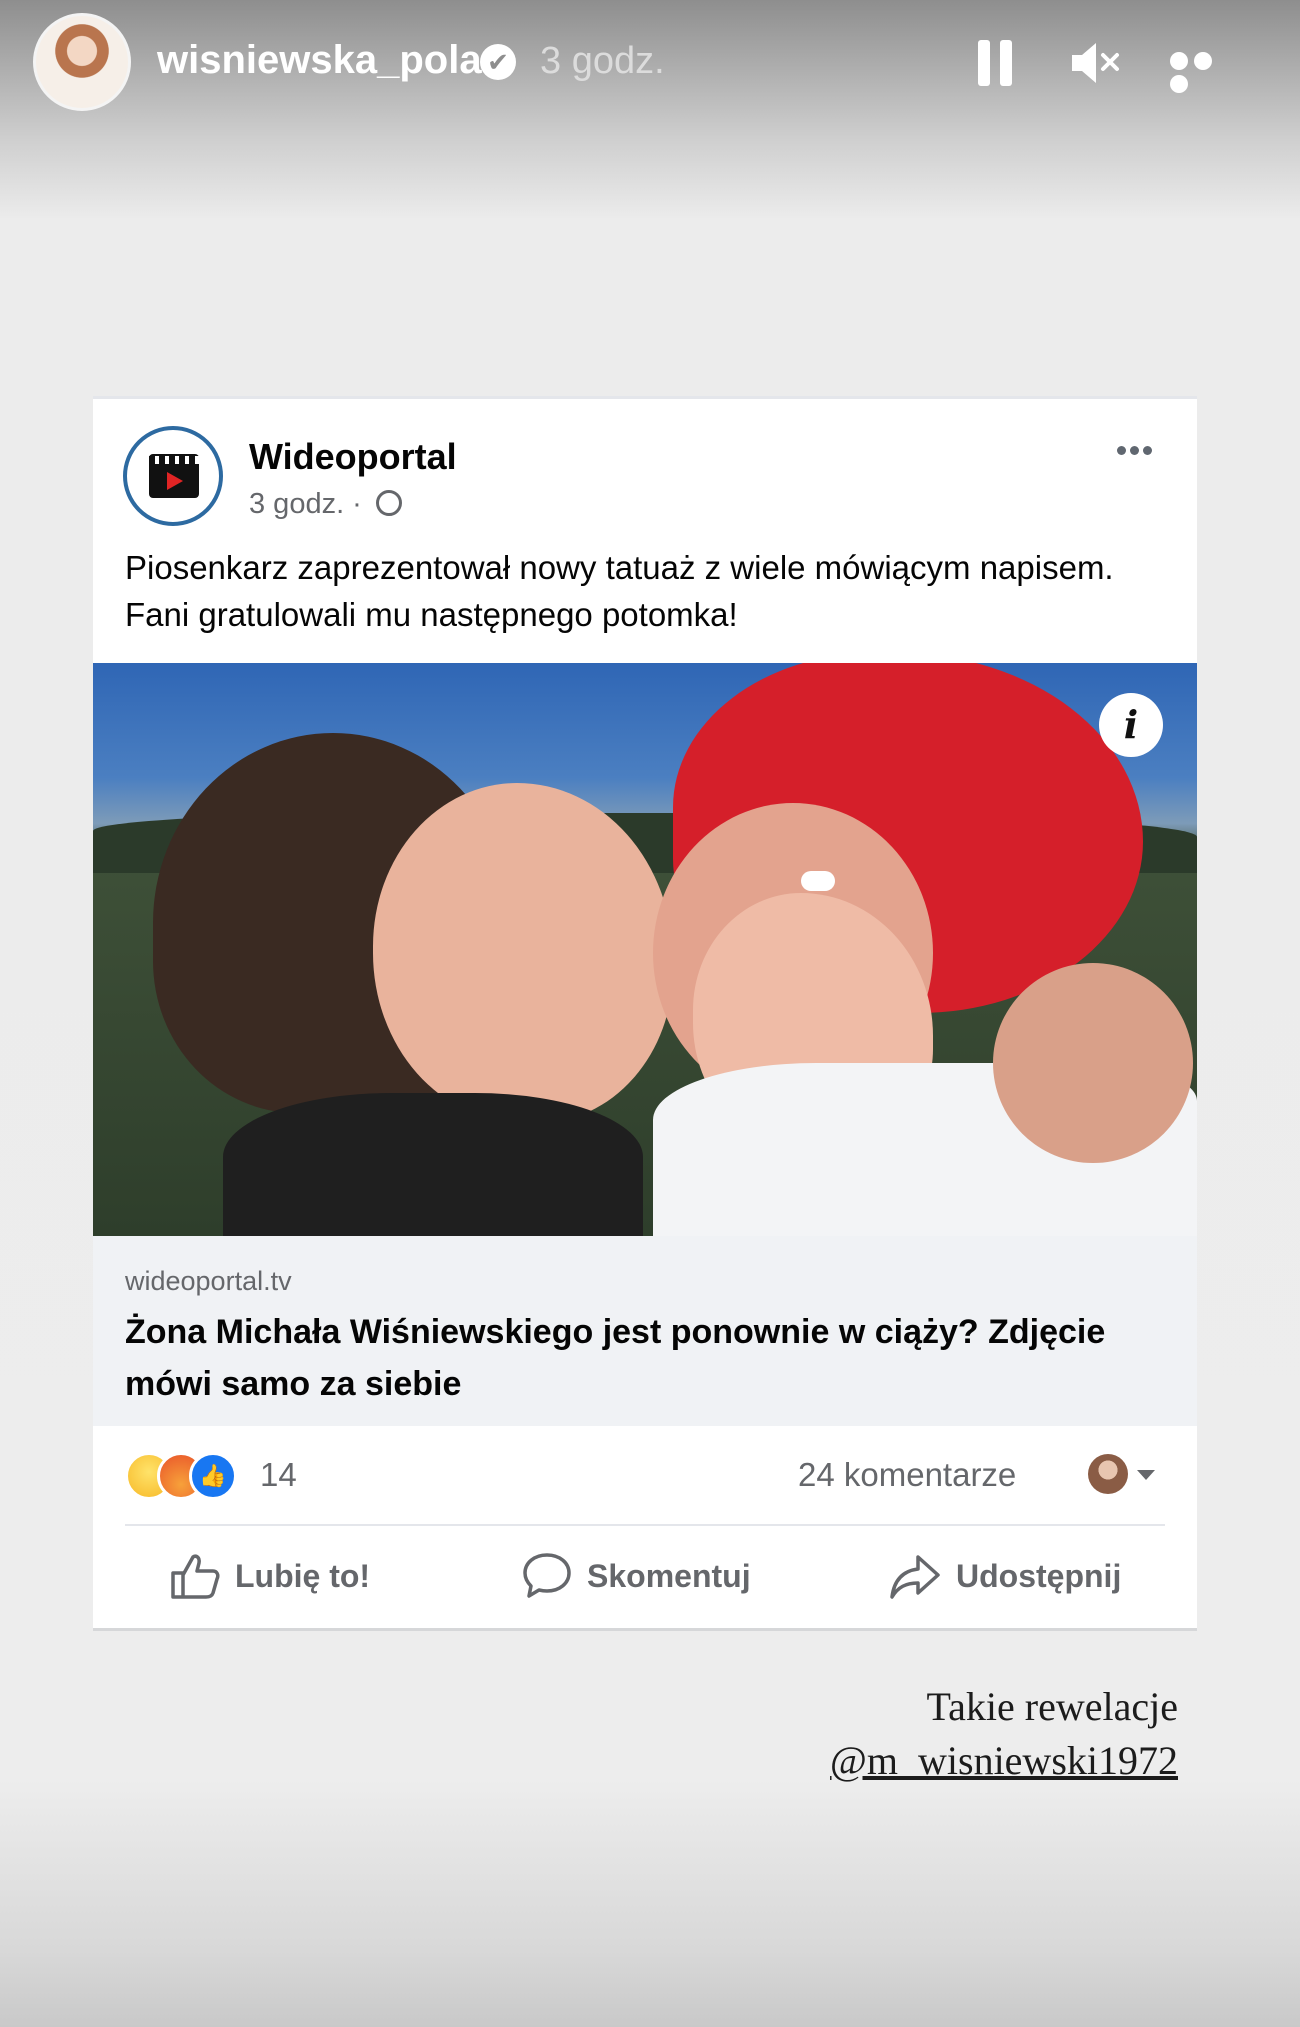  I want to click on share-arrow-icon, so click(915, 1577).